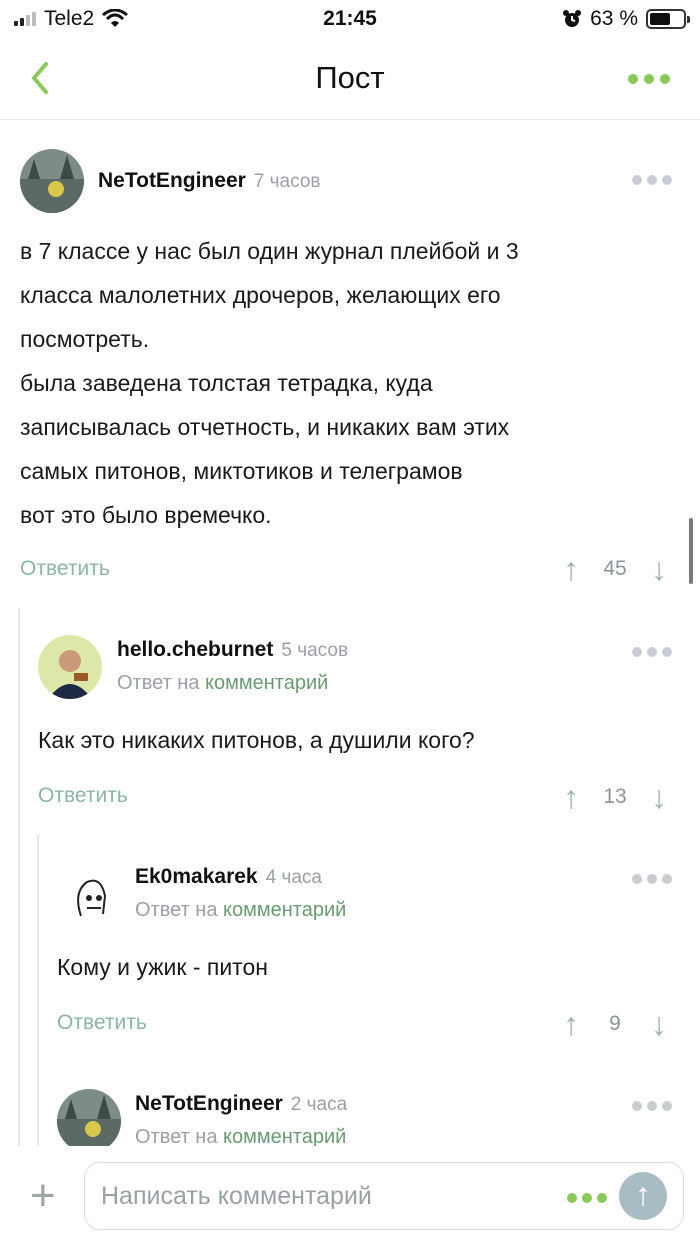 This screenshot has width=700, height=1245. Describe the element at coordinates (241, 1104) in the screenshot. I see `author-name: NeTotEngineer 2 часа` at that location.